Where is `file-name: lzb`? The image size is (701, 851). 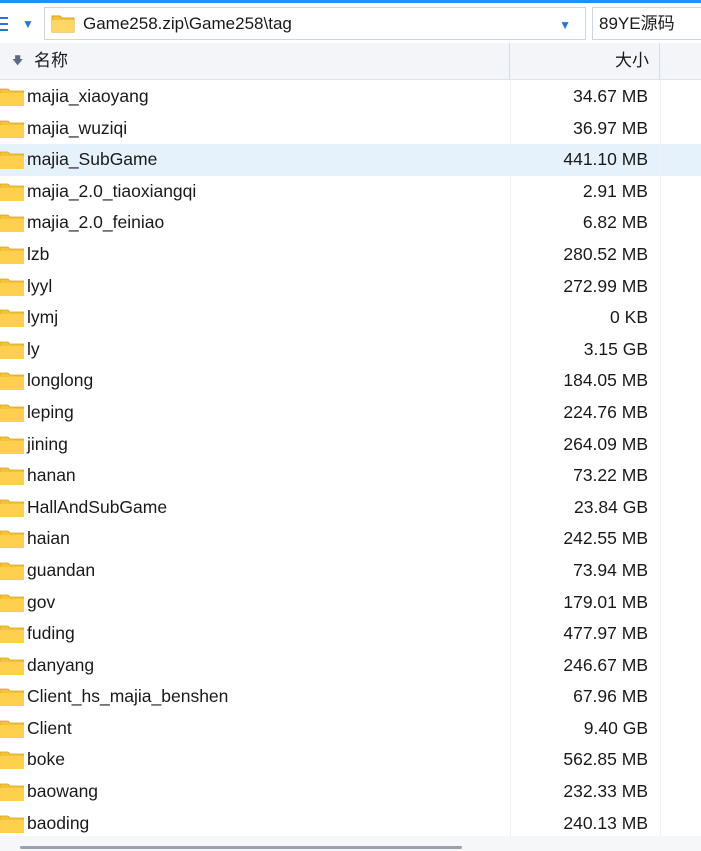 file-name: lzb is located at coordinates (38, 253).